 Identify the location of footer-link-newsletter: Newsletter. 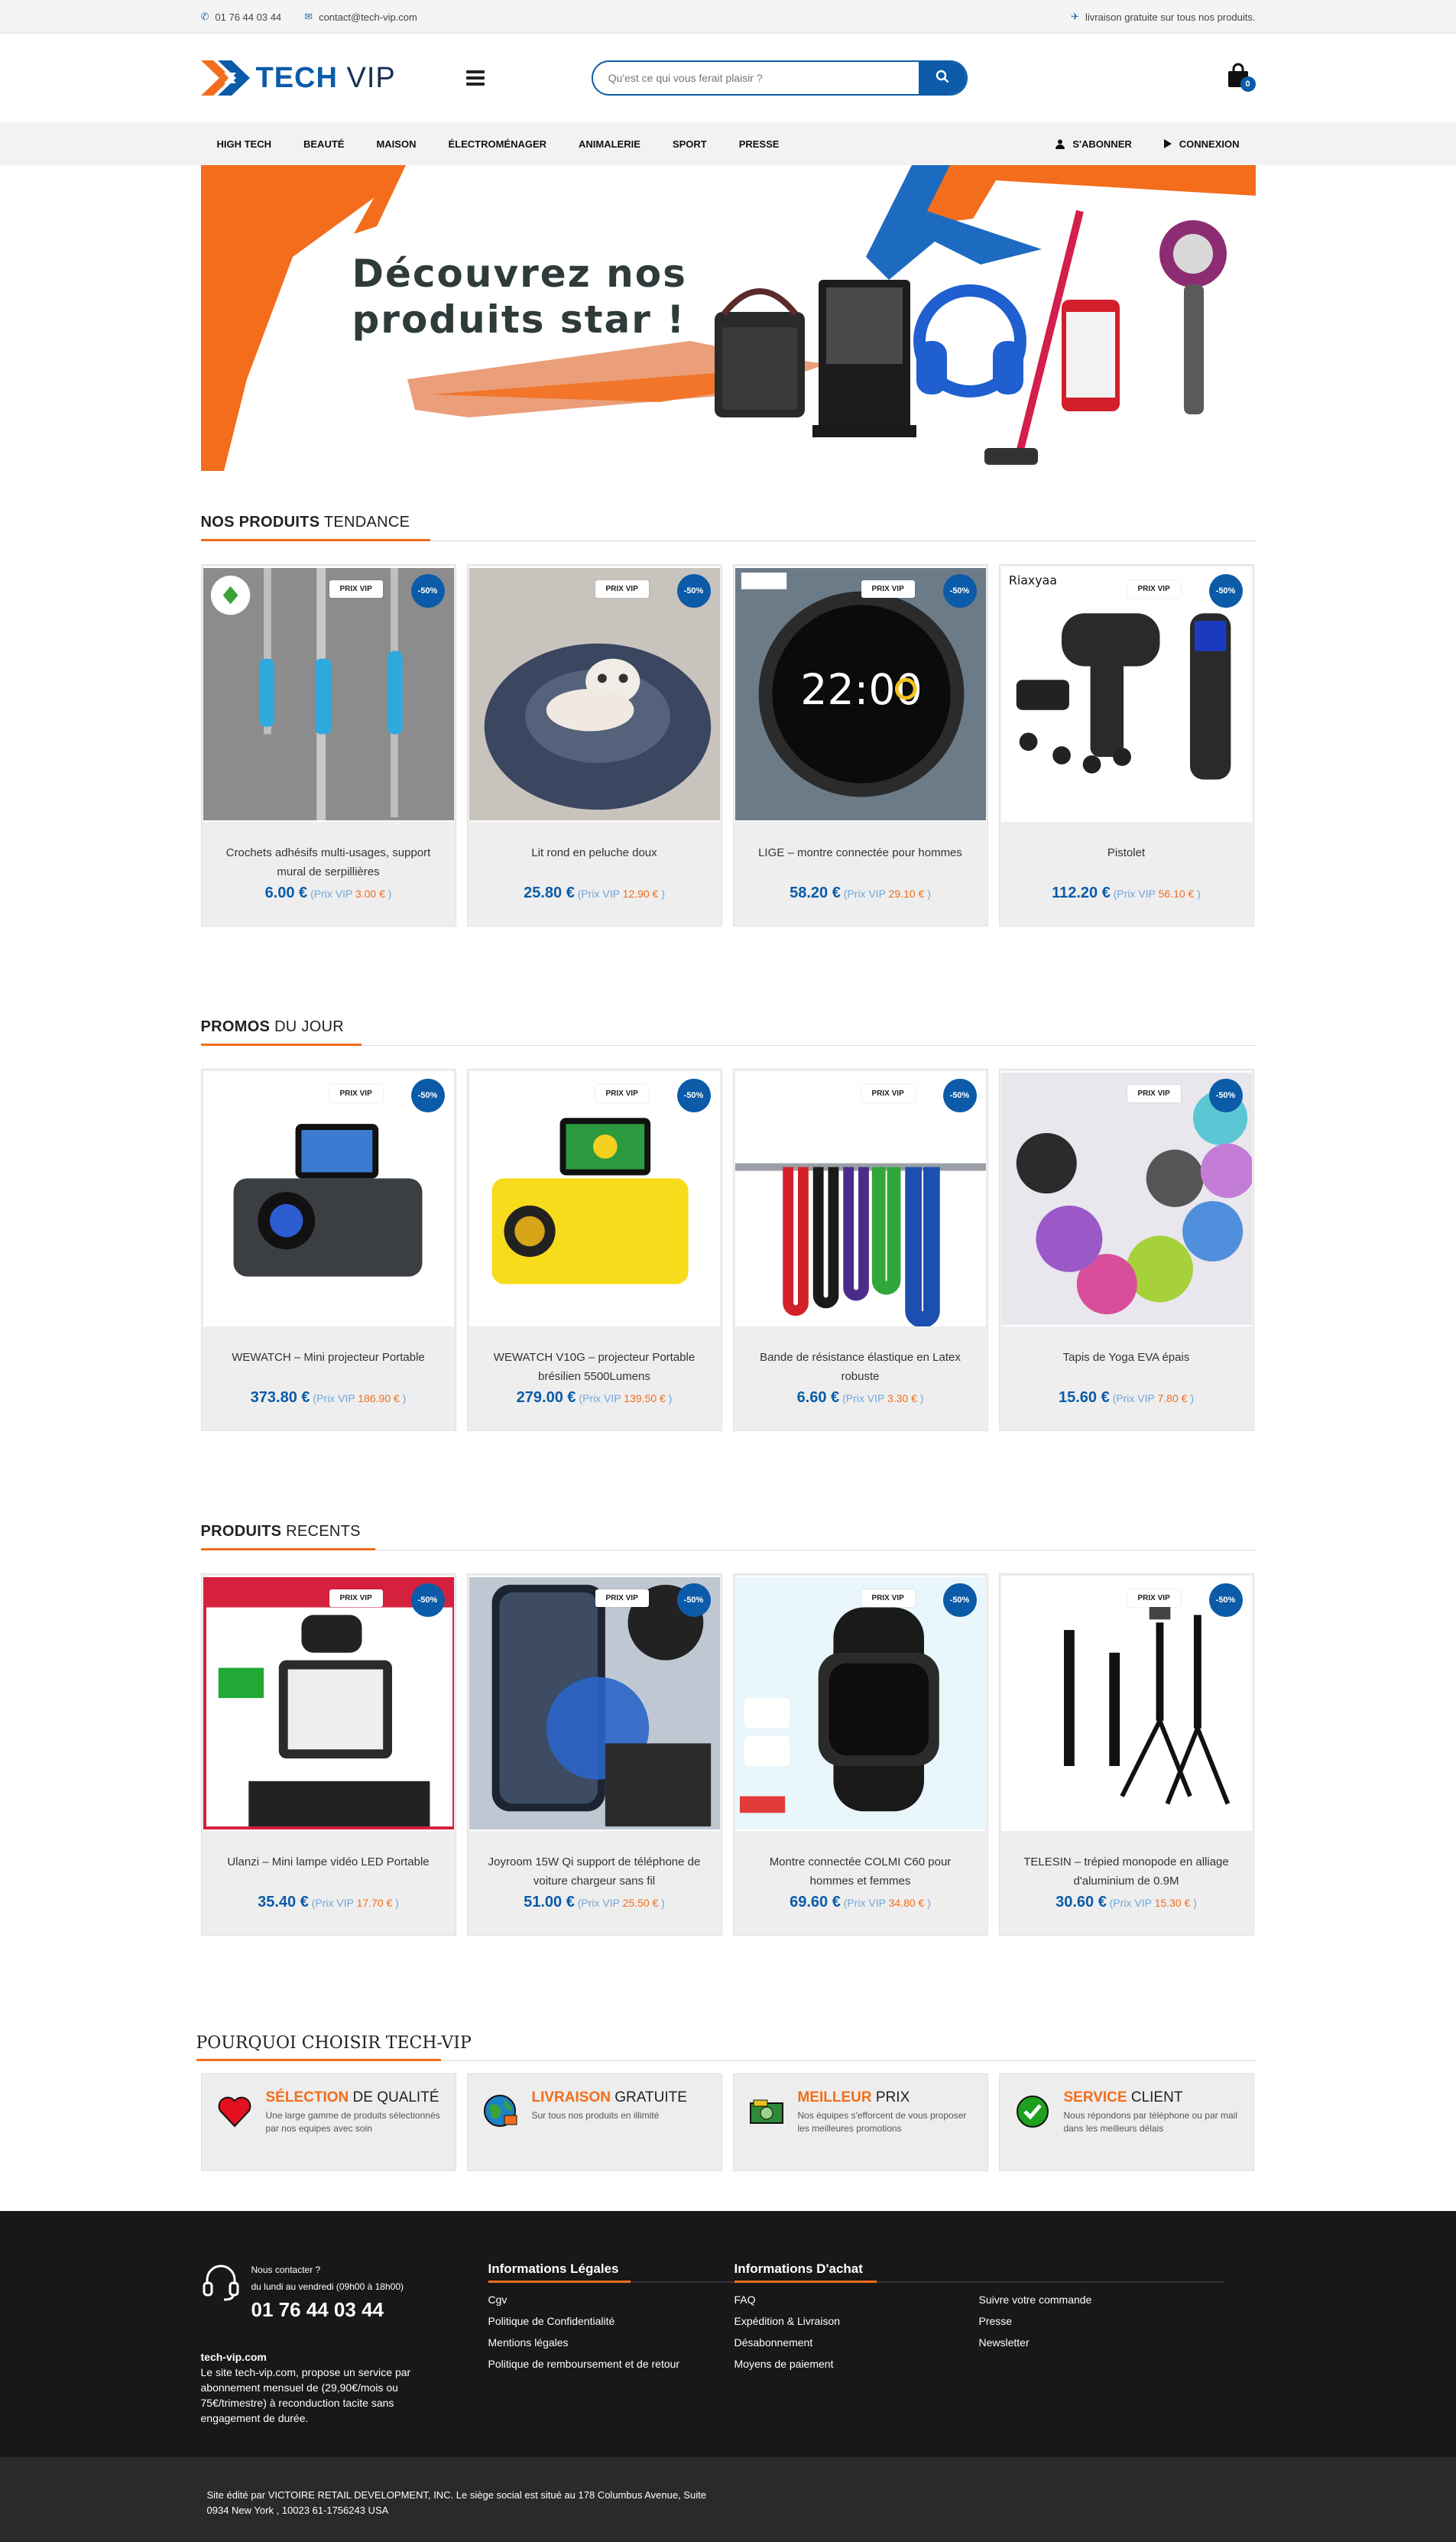
(1101, 2342).